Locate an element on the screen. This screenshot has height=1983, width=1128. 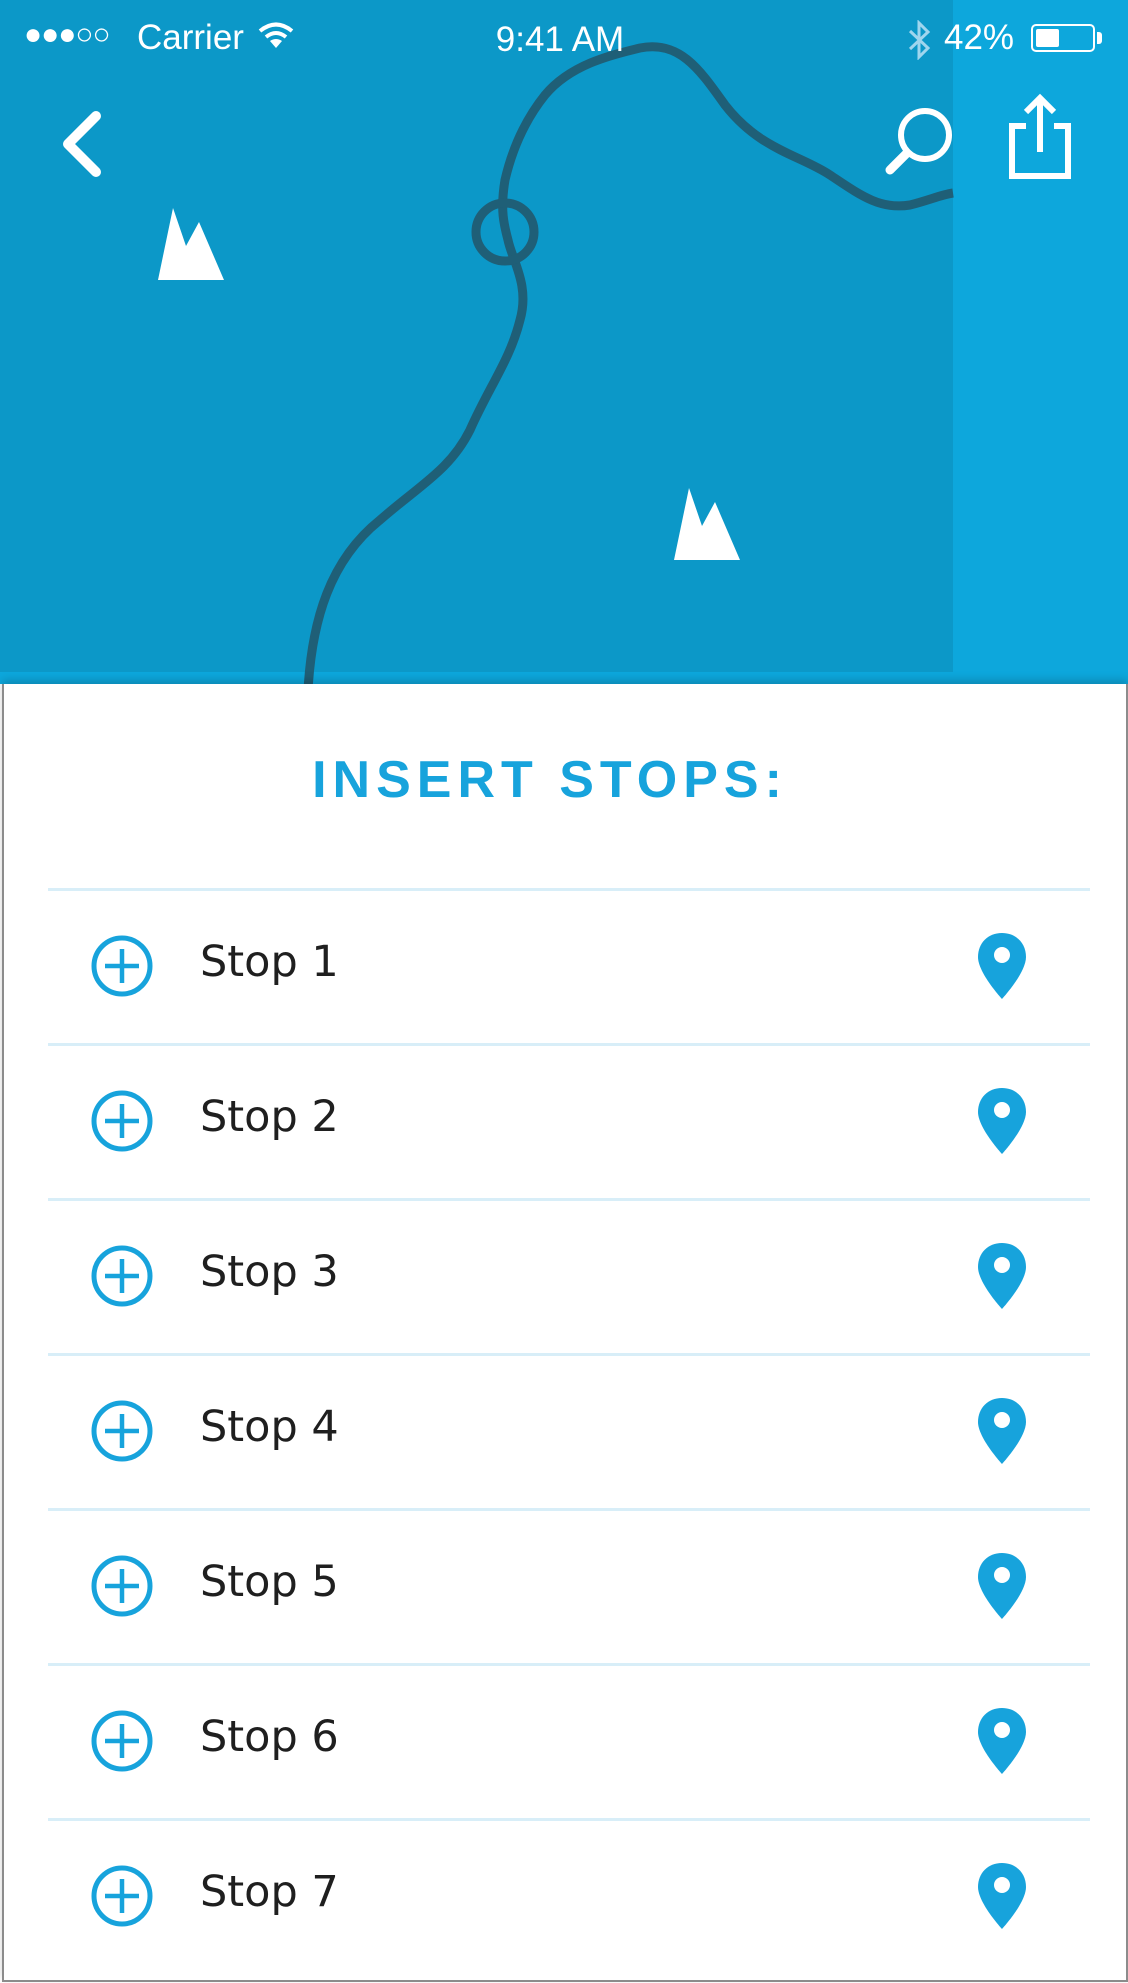
back-button is located at coordinates (82, 144).